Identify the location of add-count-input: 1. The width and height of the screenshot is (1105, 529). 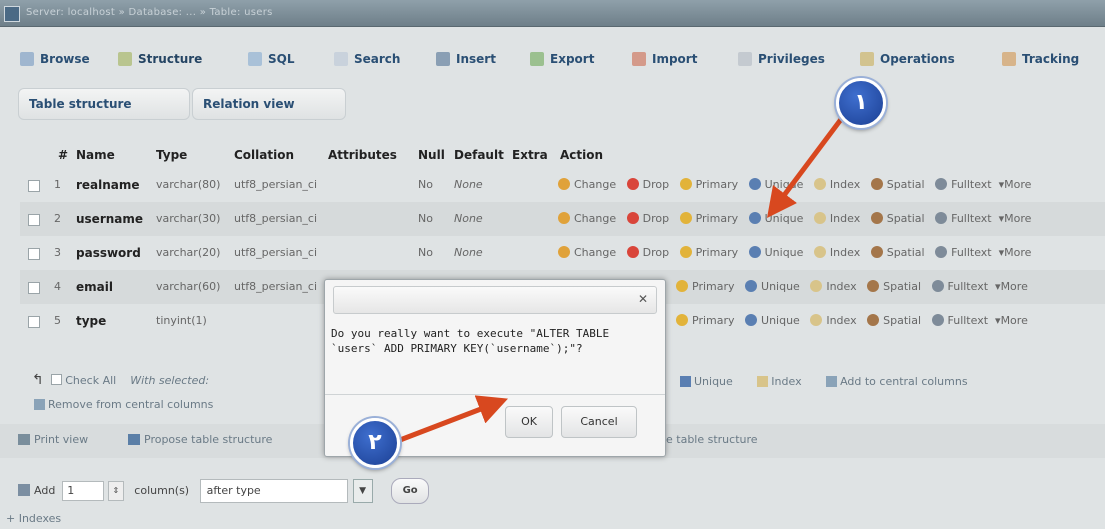
(83, 491).